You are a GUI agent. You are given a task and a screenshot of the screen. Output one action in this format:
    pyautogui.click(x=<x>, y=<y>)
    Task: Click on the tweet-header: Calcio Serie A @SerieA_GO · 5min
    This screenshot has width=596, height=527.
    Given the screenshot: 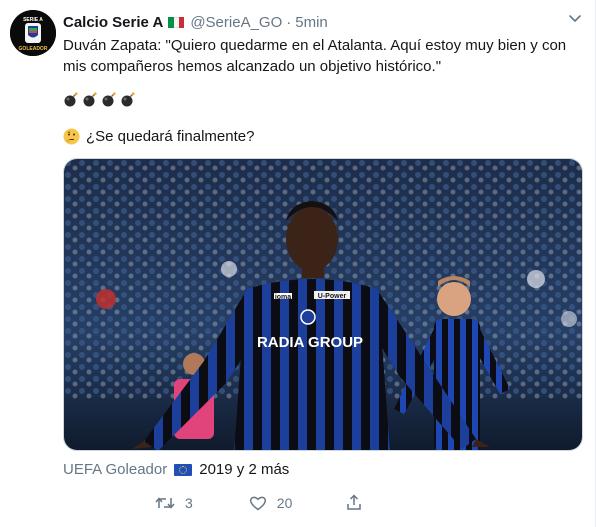 What is the action you would take?
    pyautogui.click(x=195, y=22)
    